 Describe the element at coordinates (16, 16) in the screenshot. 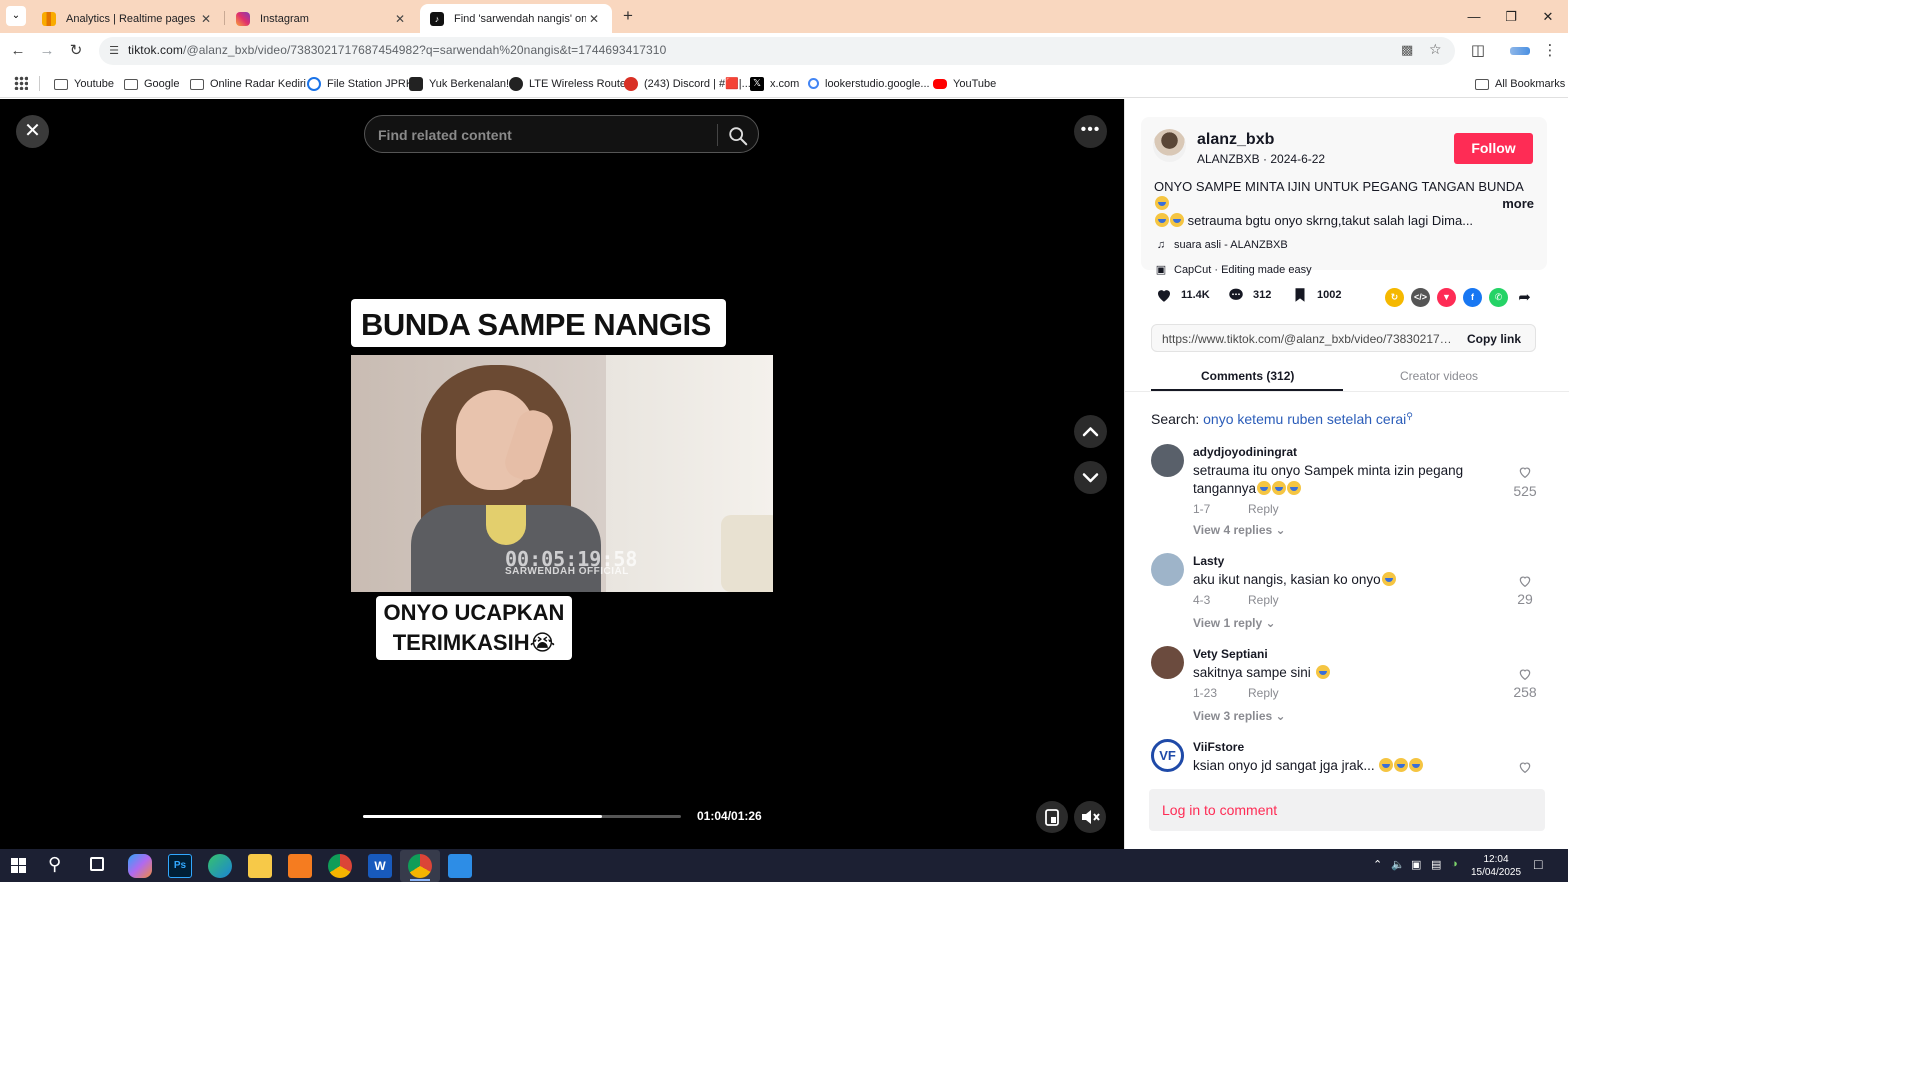

I see `tab-search-dropdown: ⌄` at that location.